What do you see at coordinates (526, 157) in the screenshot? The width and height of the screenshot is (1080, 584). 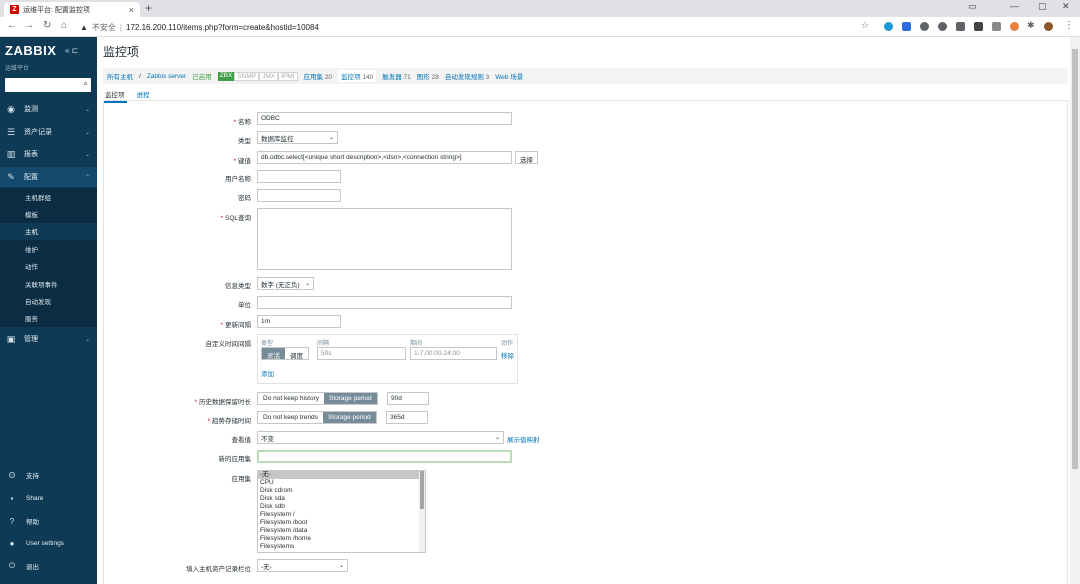 I see `select-key-button: 选择` at bounding box center [526, 157].